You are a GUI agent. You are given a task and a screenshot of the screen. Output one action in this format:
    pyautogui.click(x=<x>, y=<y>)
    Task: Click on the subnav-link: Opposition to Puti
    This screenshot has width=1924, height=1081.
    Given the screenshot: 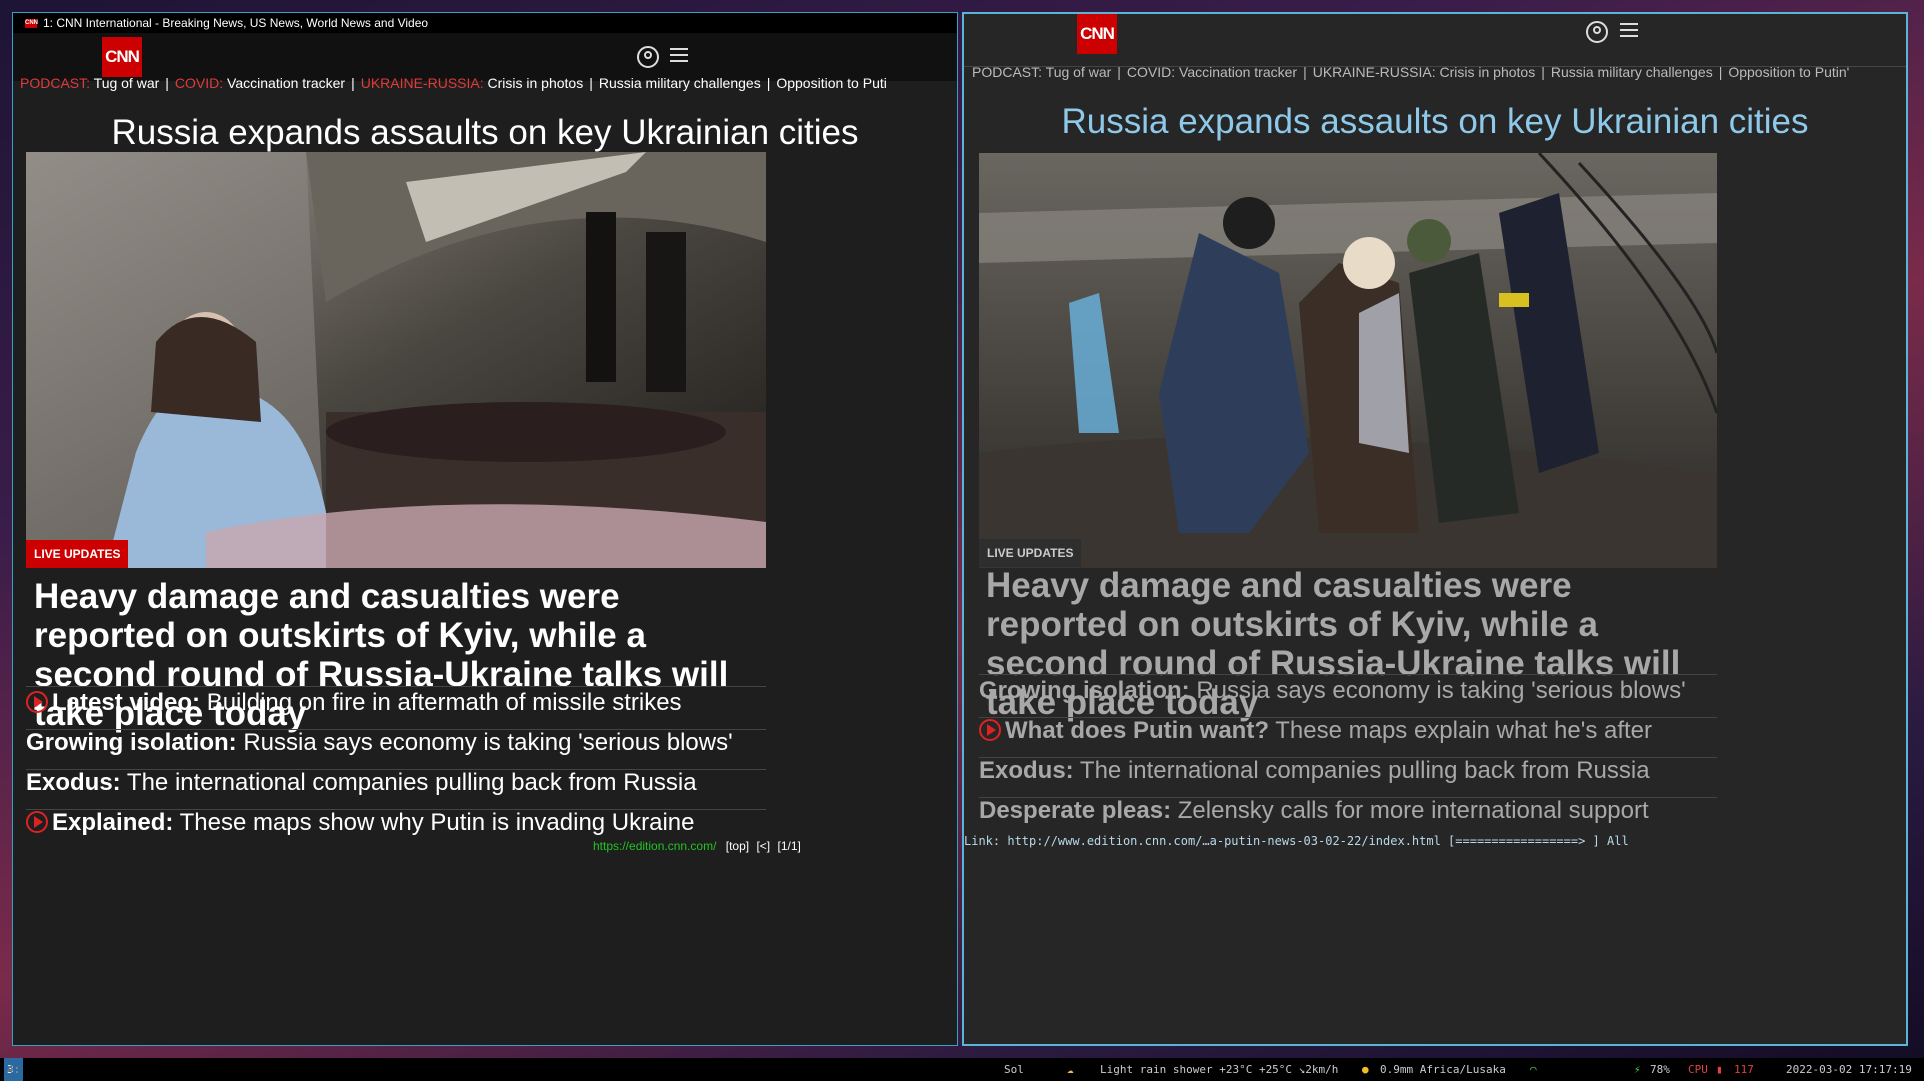 What is the action you would take?
    pyautogui.click(x=831, y=83)
    